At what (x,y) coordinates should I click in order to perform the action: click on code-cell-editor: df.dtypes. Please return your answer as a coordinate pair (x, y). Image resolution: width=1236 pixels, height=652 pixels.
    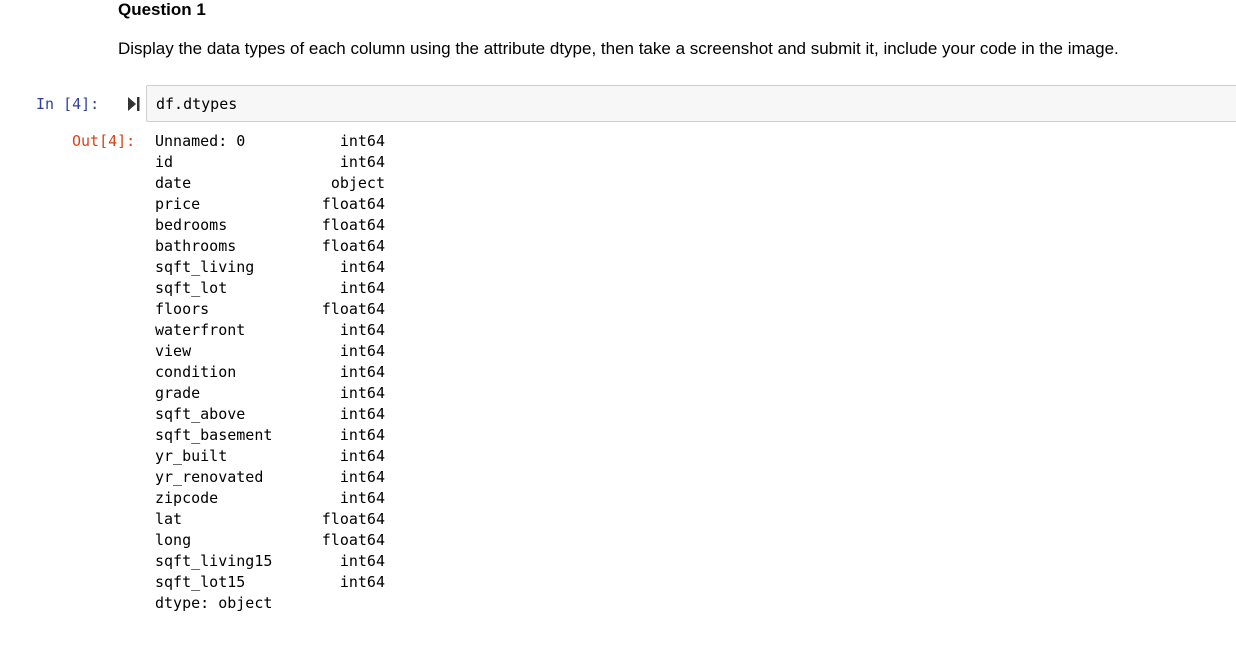
    Looking at the image, I should click on (691, 103).